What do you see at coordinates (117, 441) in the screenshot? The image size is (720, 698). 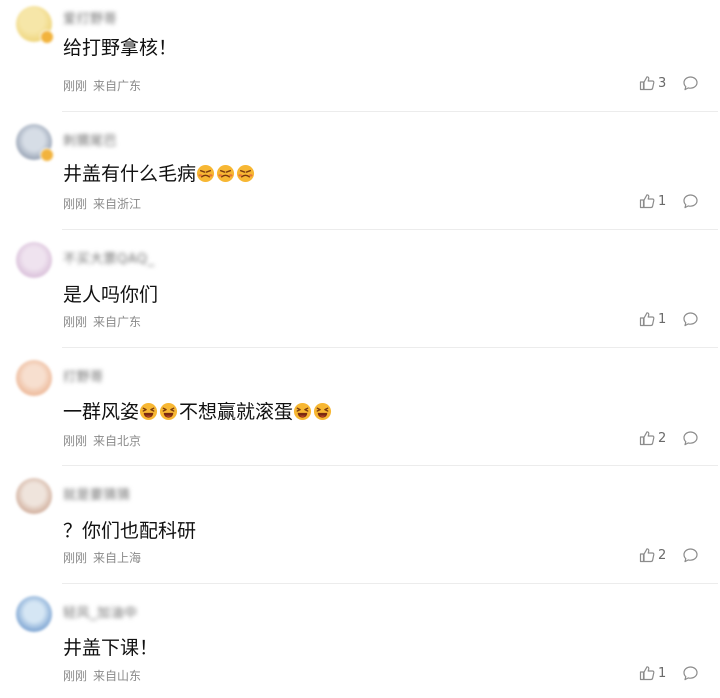 I see `comment-location: 来自北京` at bounding box center [117, 441].